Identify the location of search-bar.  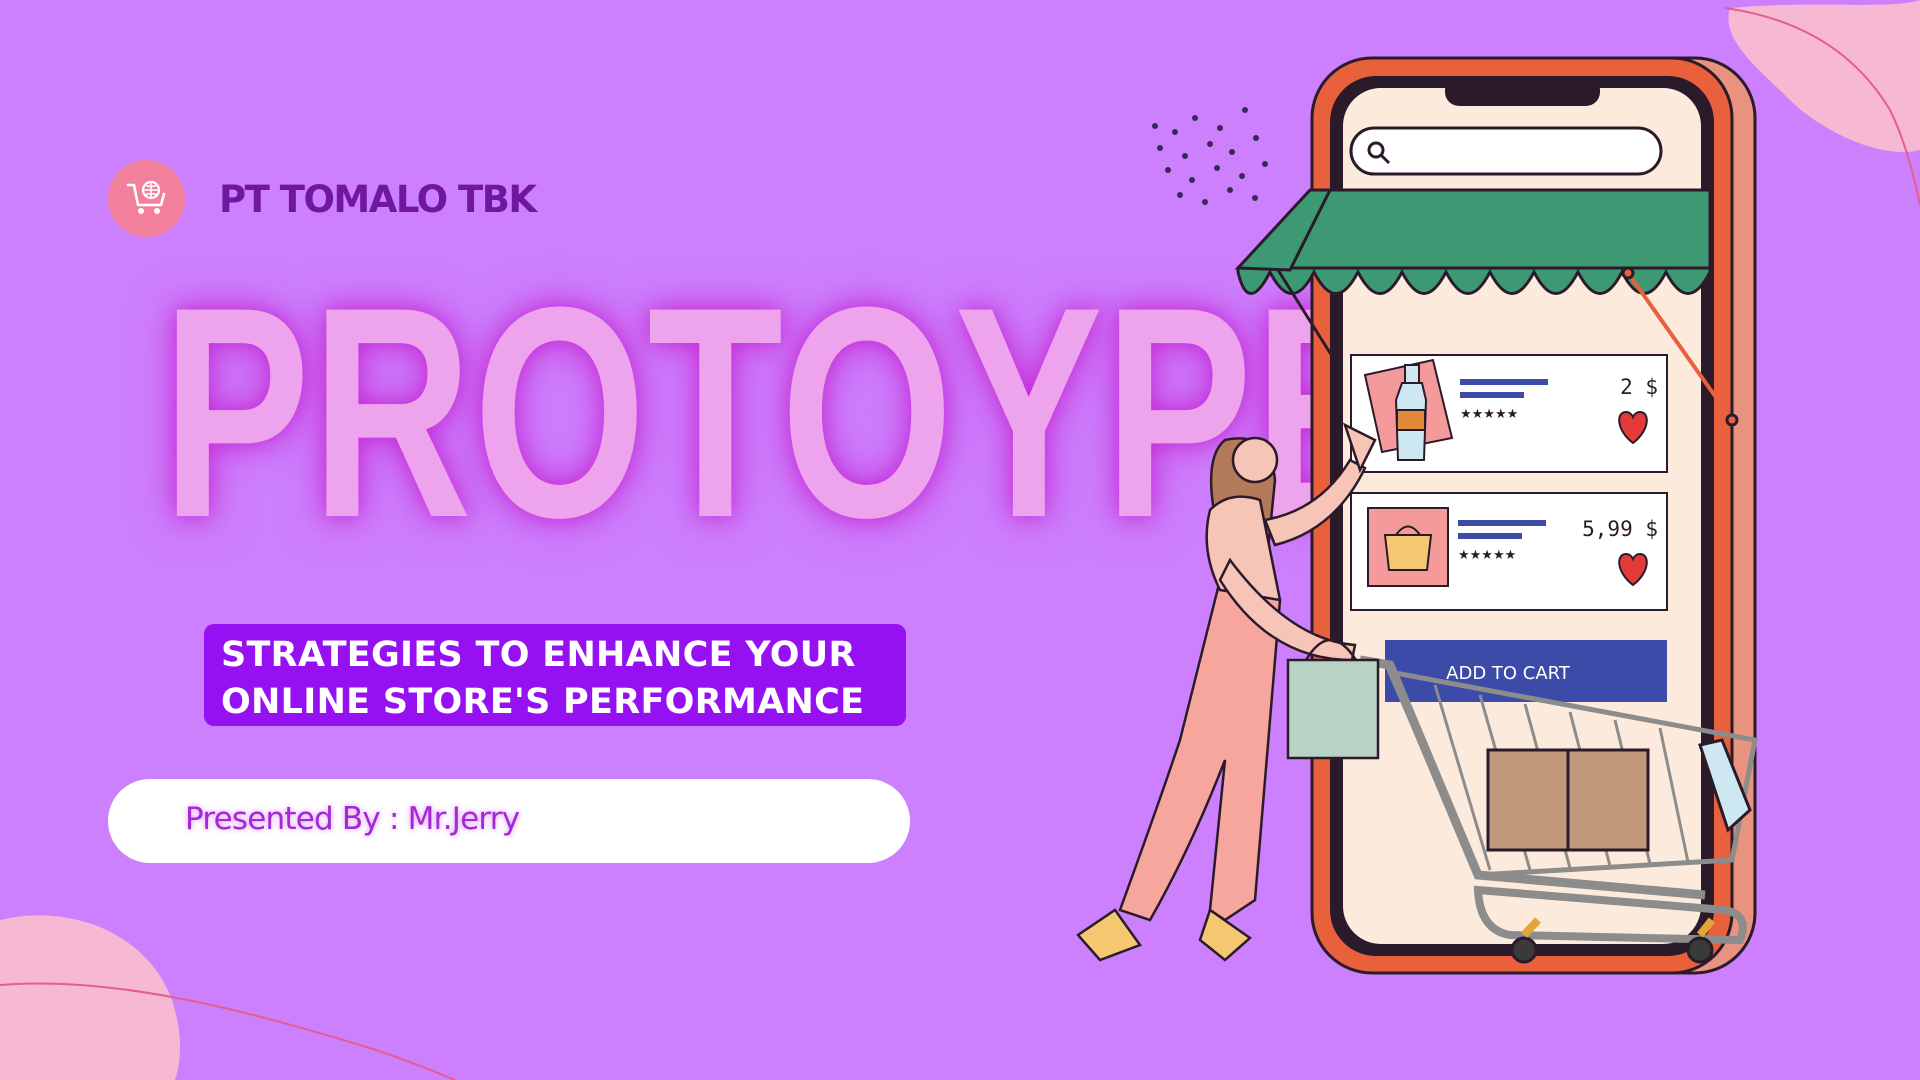
(1506, 151).